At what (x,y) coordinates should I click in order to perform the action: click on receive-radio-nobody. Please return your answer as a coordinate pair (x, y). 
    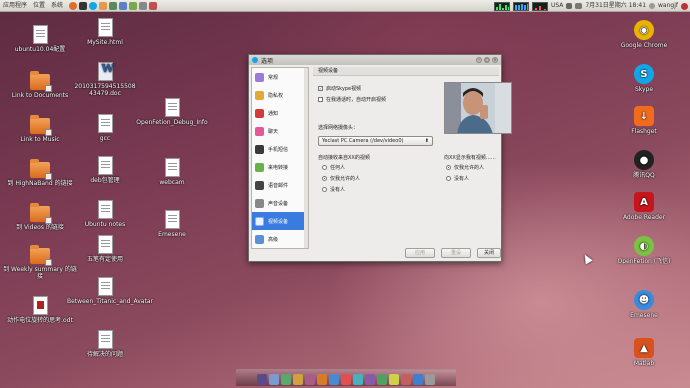
    Looking at the image, I should click on (324, 189).